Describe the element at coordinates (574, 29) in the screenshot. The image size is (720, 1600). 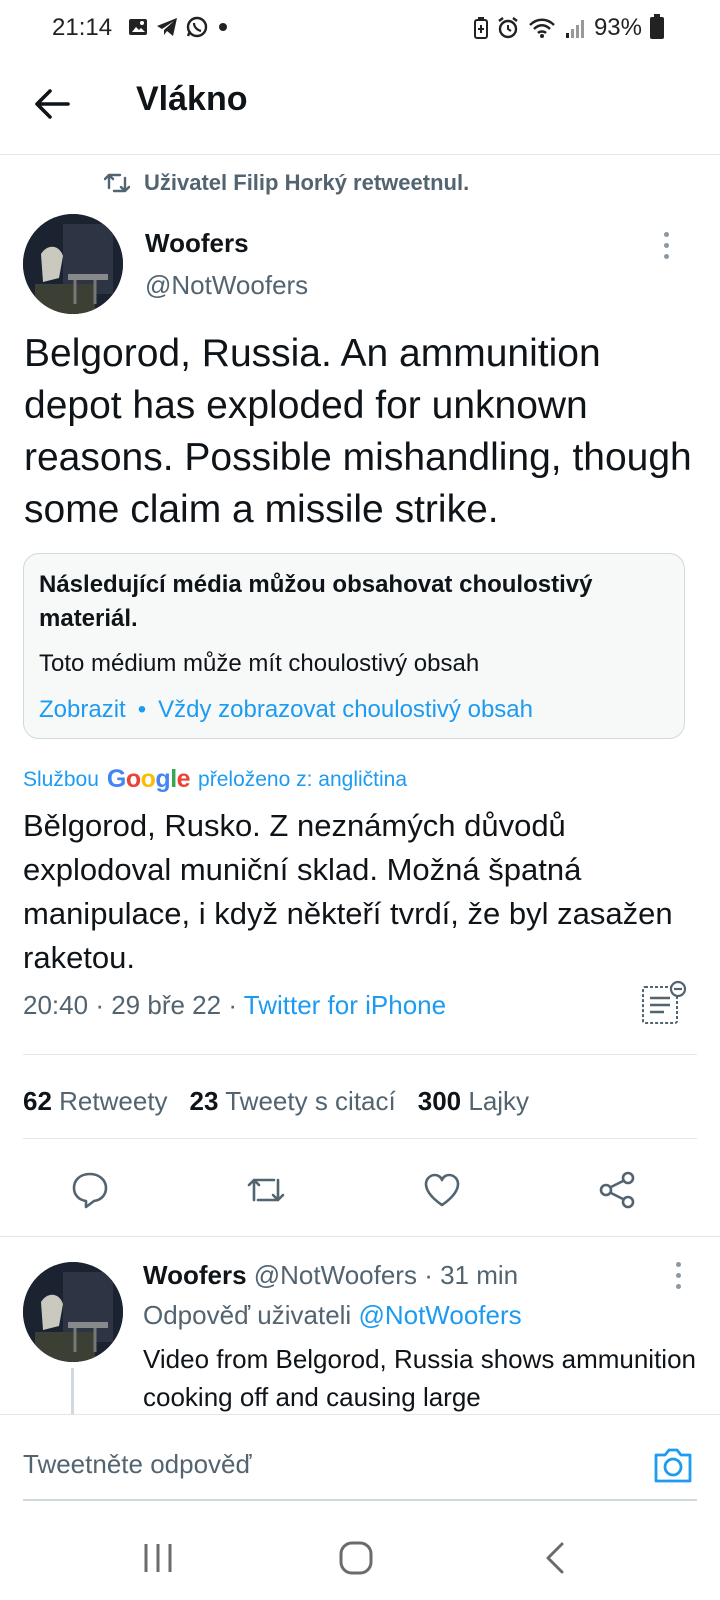
I see `signal-icon` at that location.